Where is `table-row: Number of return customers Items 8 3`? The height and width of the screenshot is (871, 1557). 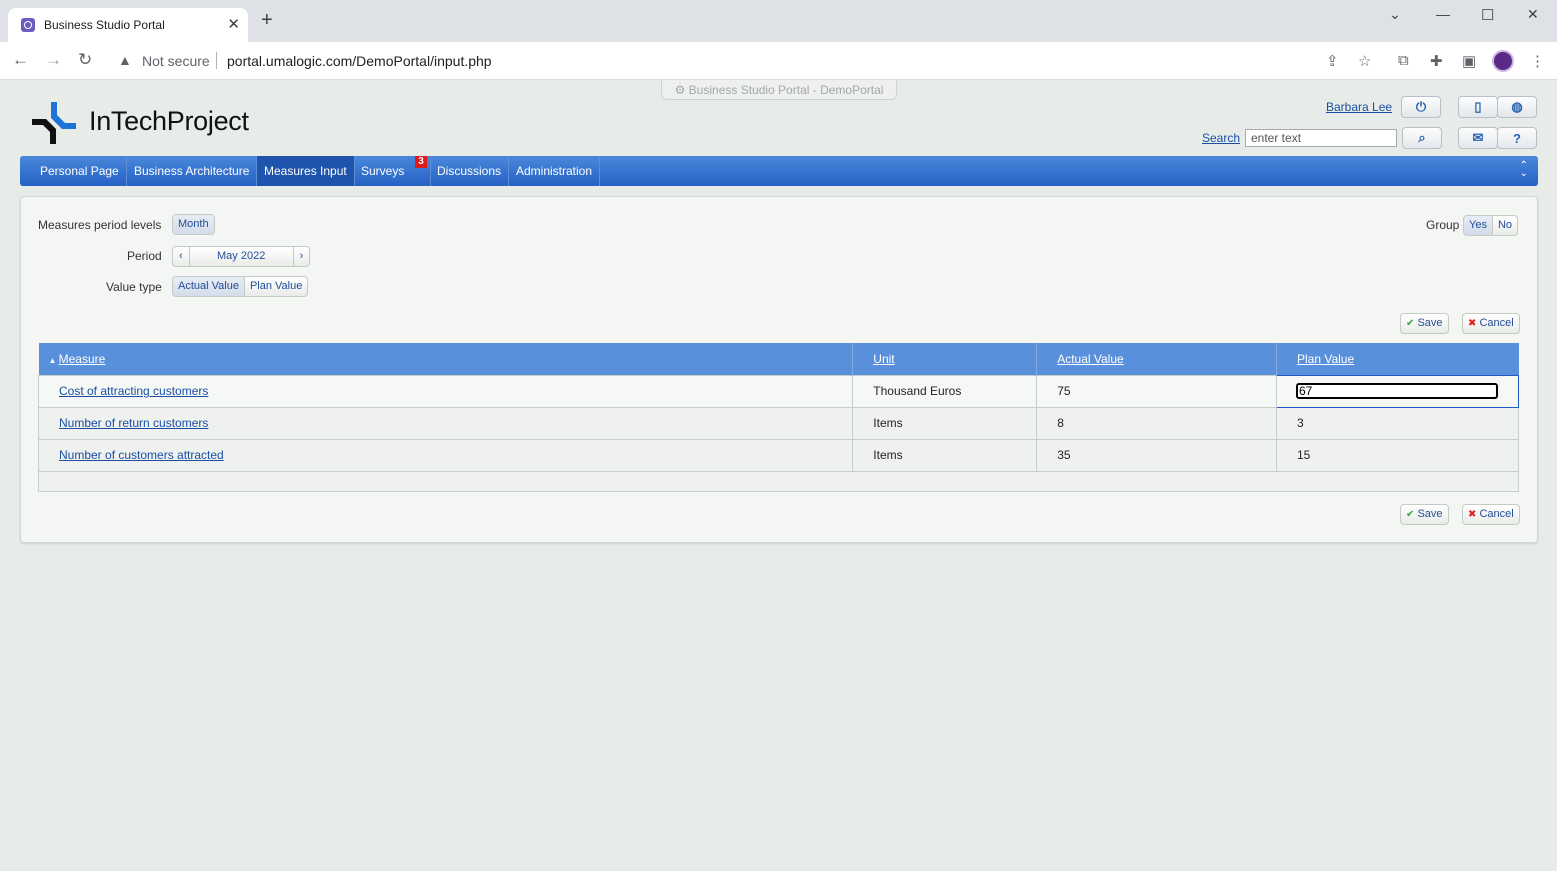
table-row: Number of return customers Items 8 3 is located at coordinates (778, 423).